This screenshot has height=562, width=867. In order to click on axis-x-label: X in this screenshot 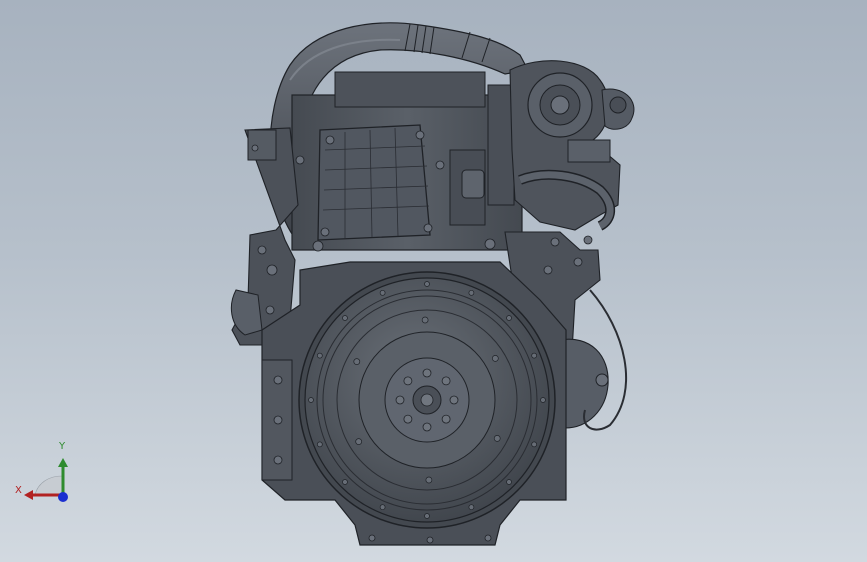, I will do `click(18, 490)`.